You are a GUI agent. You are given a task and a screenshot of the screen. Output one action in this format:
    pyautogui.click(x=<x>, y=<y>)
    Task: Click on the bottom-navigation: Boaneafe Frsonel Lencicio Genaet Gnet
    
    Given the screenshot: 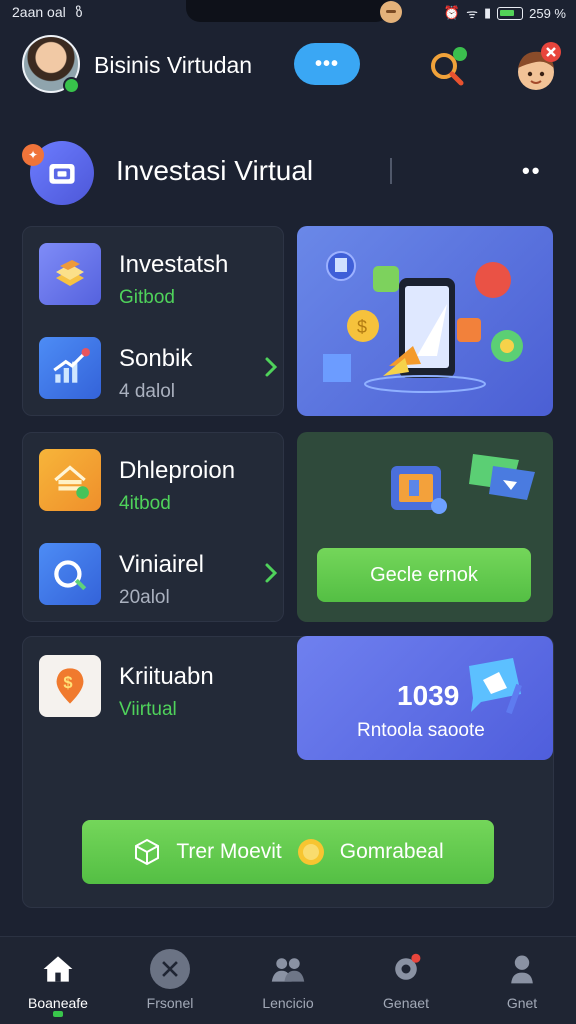 What is the action you would take?
    pyautogui.click(x=288, y=980)
    